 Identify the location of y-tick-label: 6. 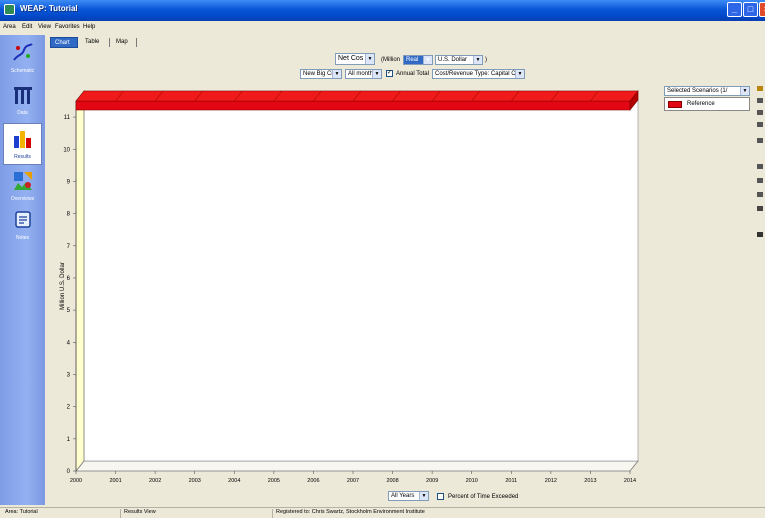
(69, 279).